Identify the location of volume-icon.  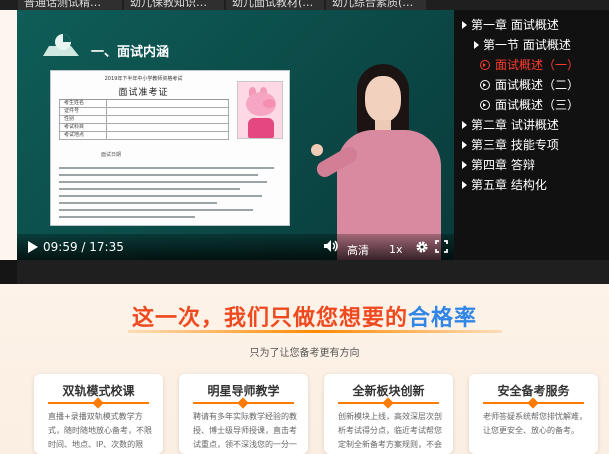
(331, 246).